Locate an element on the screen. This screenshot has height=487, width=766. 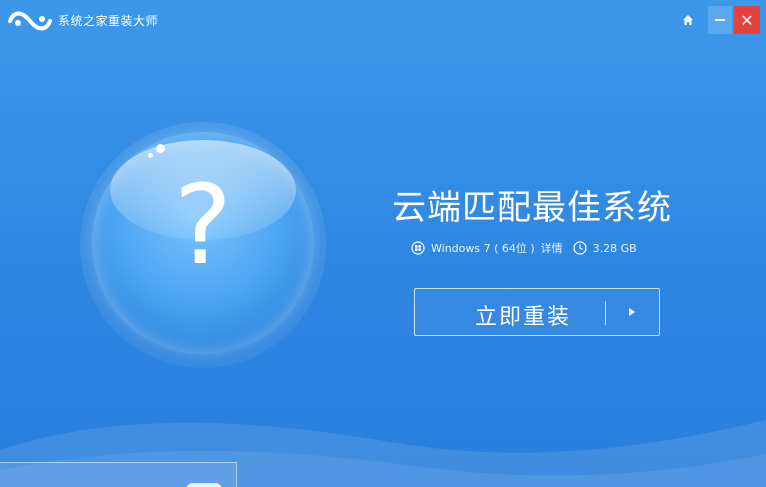
clock-icon is located at coordinates (580, 248).